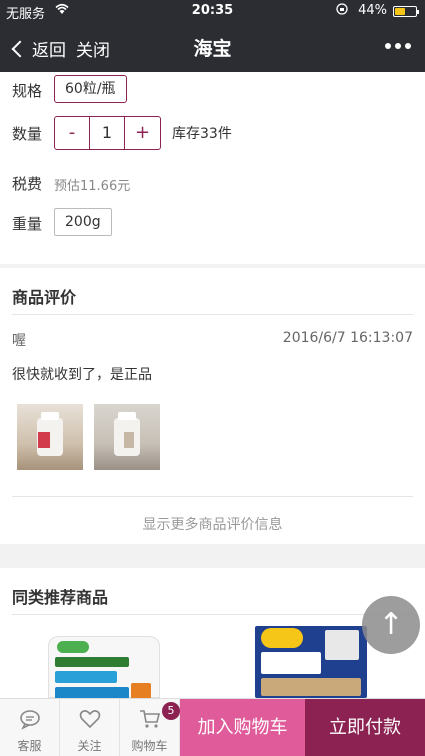  Describe the element at coordinates (60, 597) in the screenshot. I see `recommend-section-title: 同类推荐商品` at that location.